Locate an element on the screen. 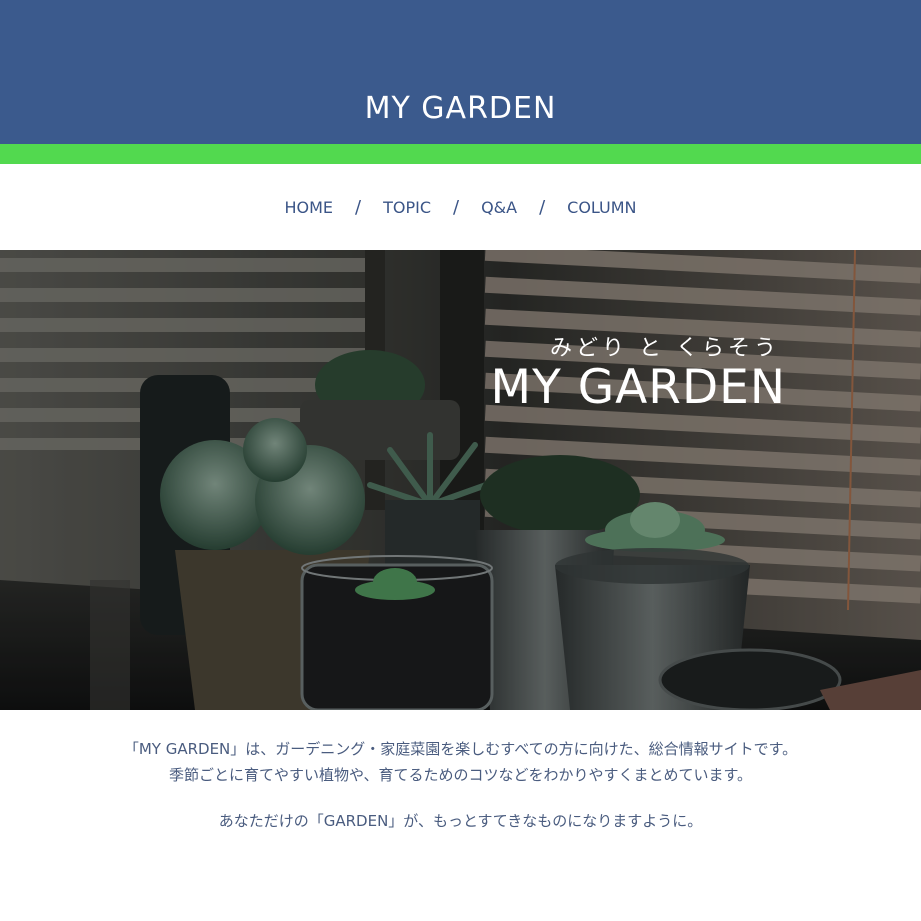 The width and height of the screenshot is (921, 921). main-nav: HOME / TOPIC / Q&A / COLUMN is located at coordinates (460, 207).